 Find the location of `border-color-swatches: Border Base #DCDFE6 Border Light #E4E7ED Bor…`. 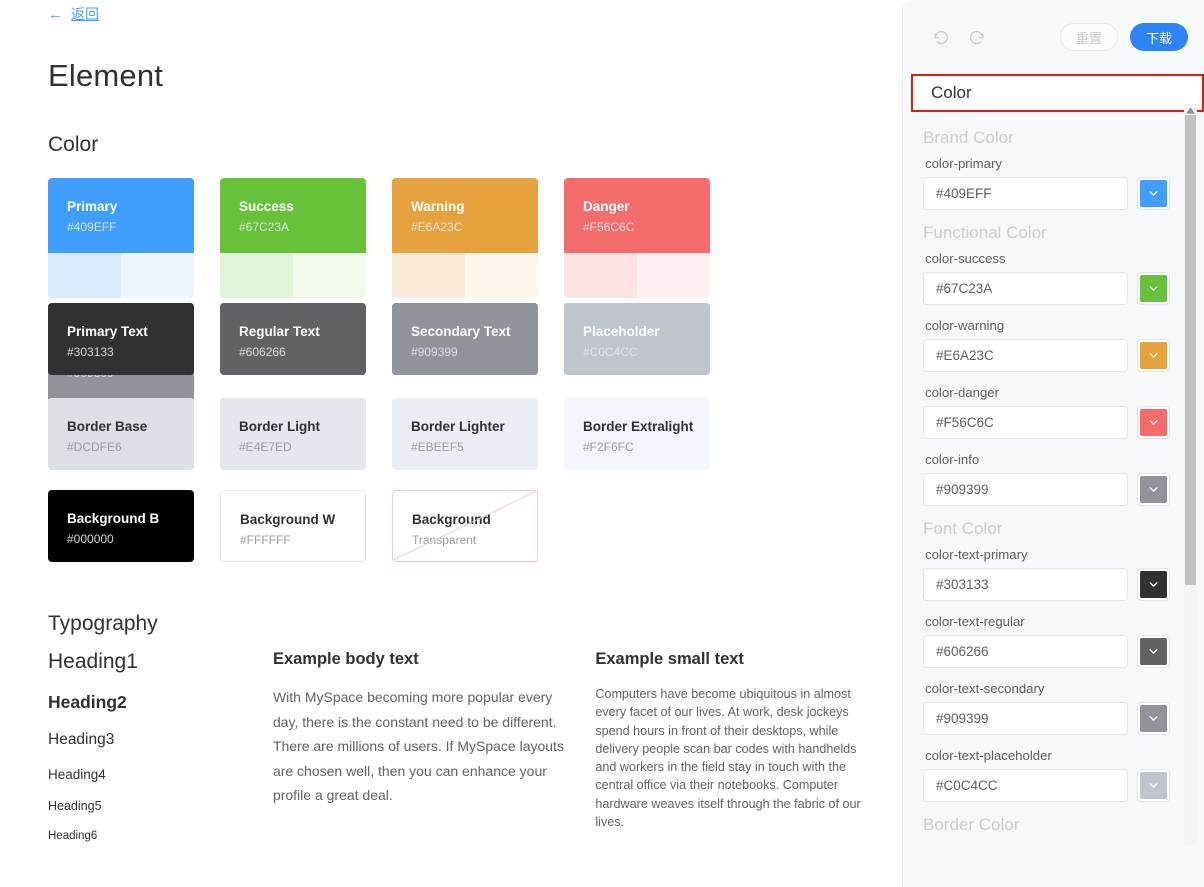

border-color-swatches: Border Base #DCDFE6 Border Light #E4E7ED Bor… is located at coordinates (448, 434).